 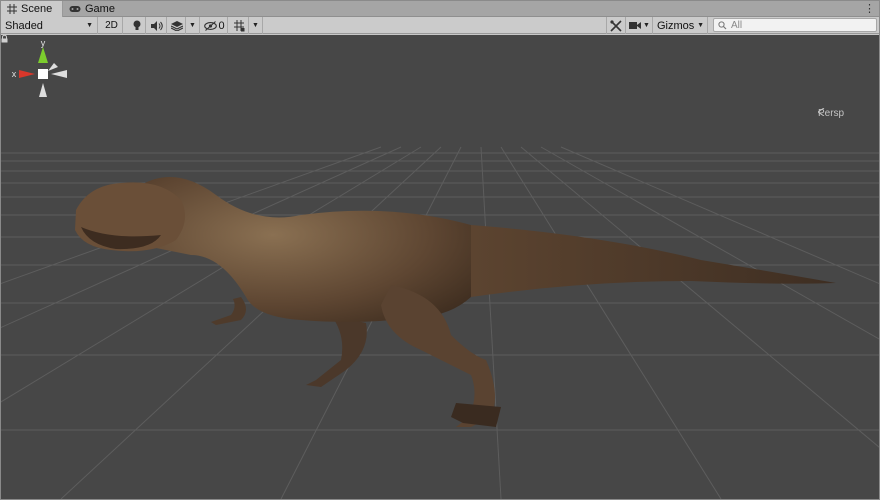 What do you see at coordinates (27, 74) in the screenshot?
I see `x-axis-cone` at bounding box center [27, 74].